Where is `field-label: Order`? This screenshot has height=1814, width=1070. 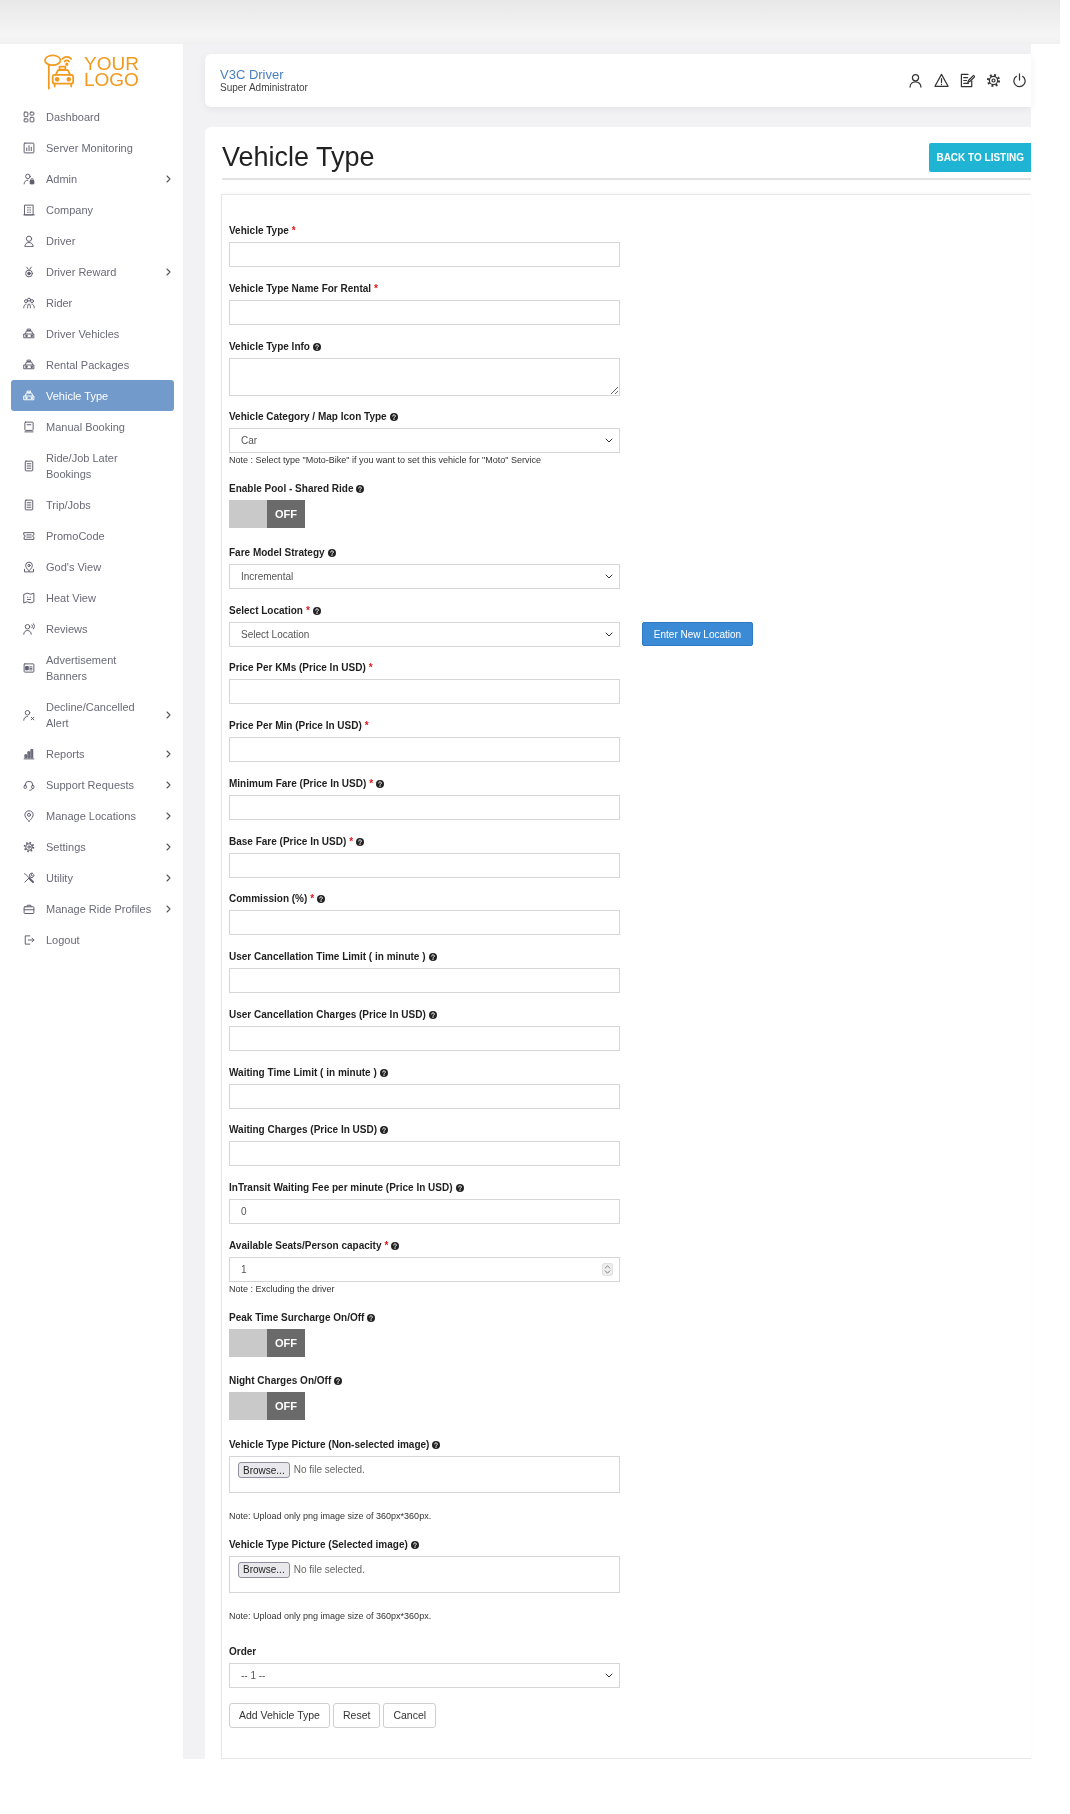 field-label: Order is located at coordinates (243, 1651).